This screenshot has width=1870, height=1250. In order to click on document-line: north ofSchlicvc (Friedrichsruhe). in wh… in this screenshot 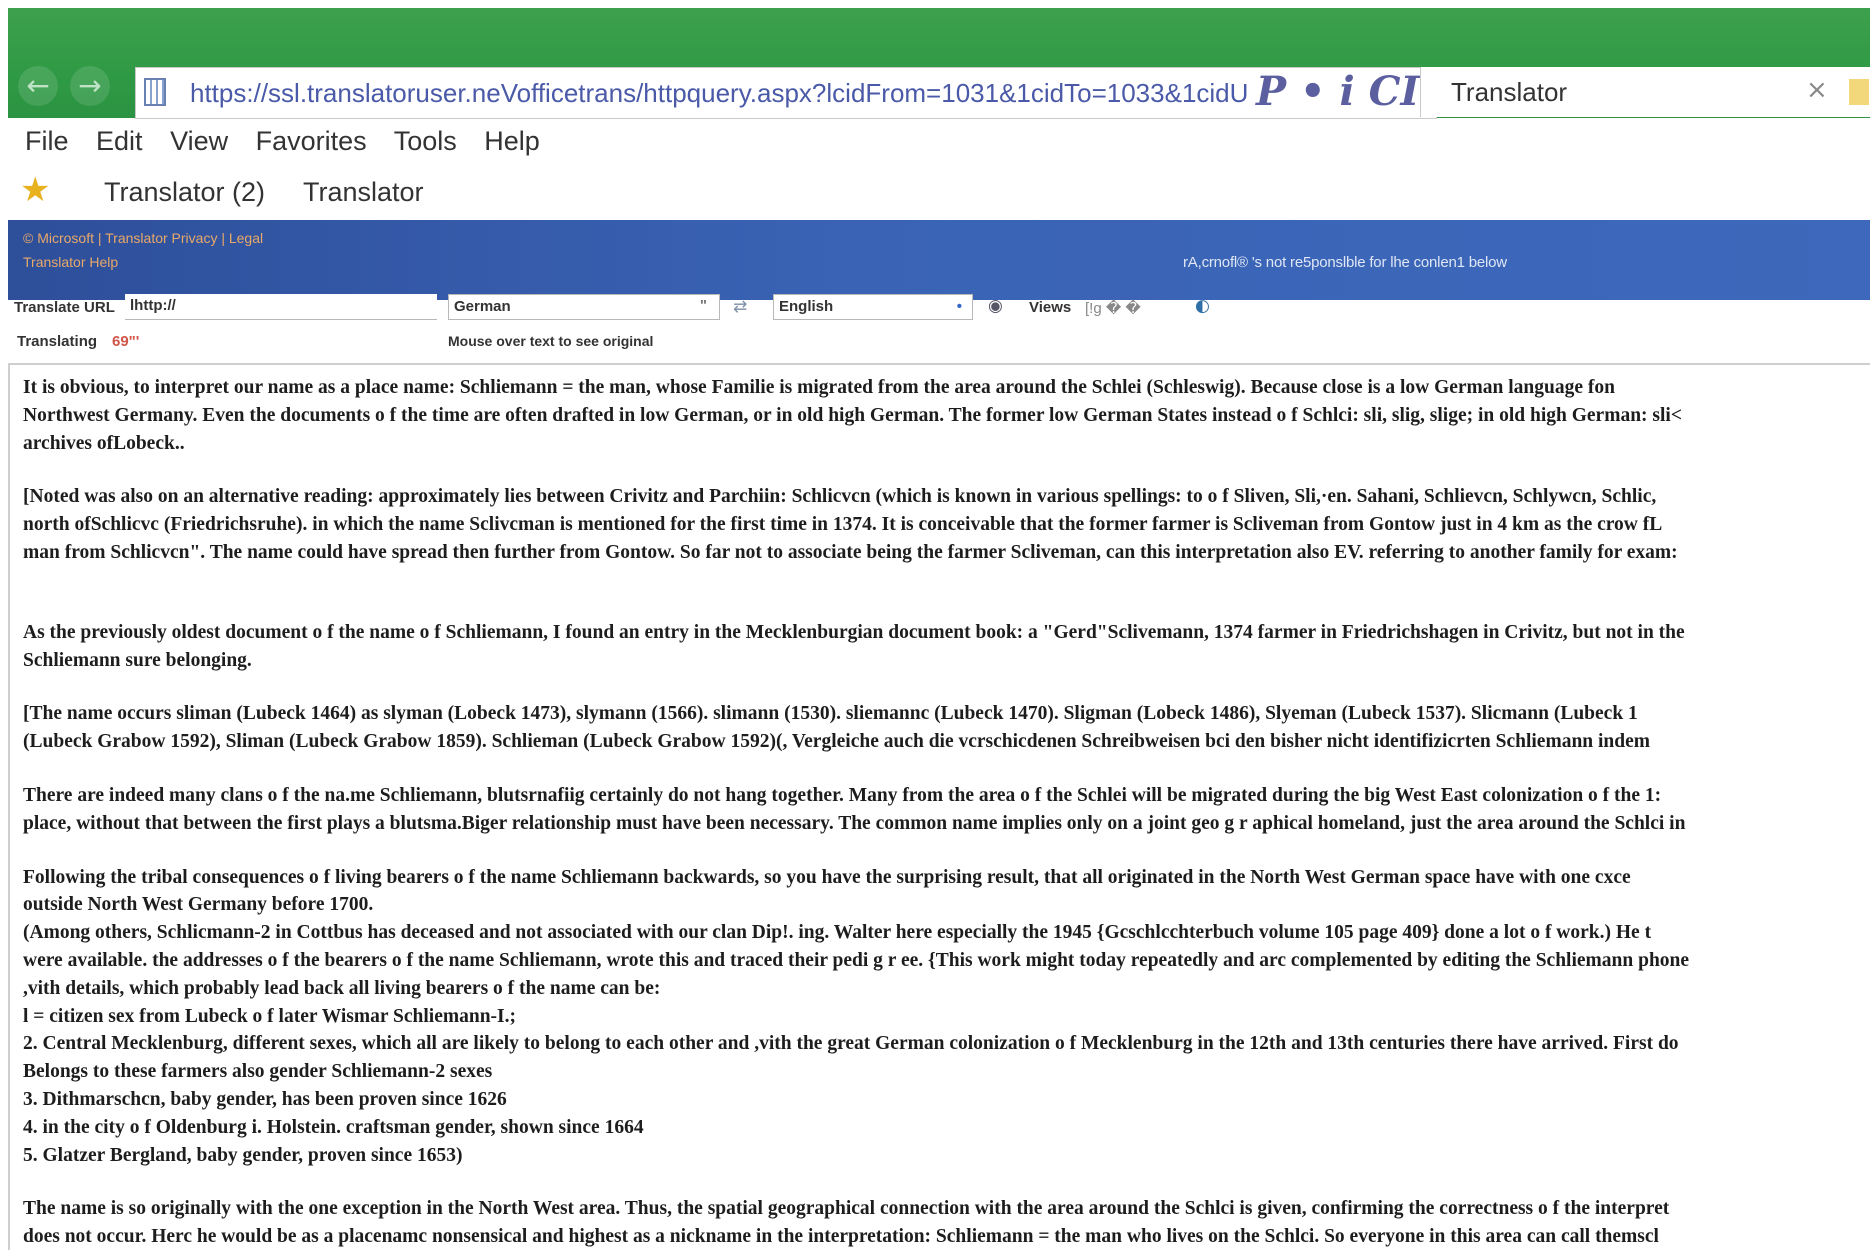, I will do `click(843, 525)`.